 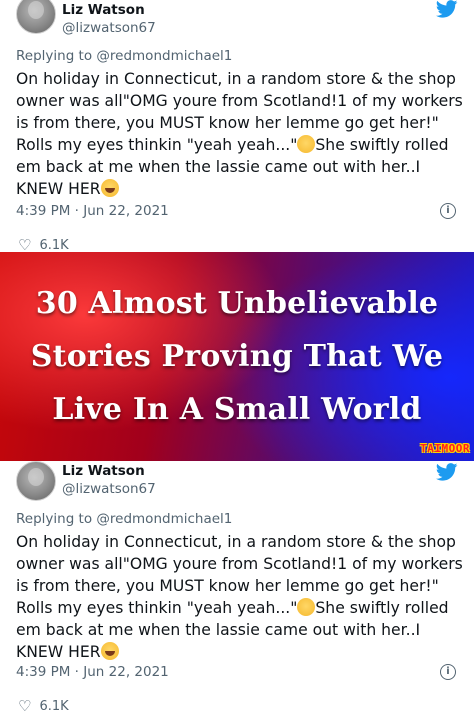 What do you see at coordinates (237, 303) in the screenshot?
I see `banner-title-line-1: 30 Almost Unbelievable` at bounding box center [237, 303].